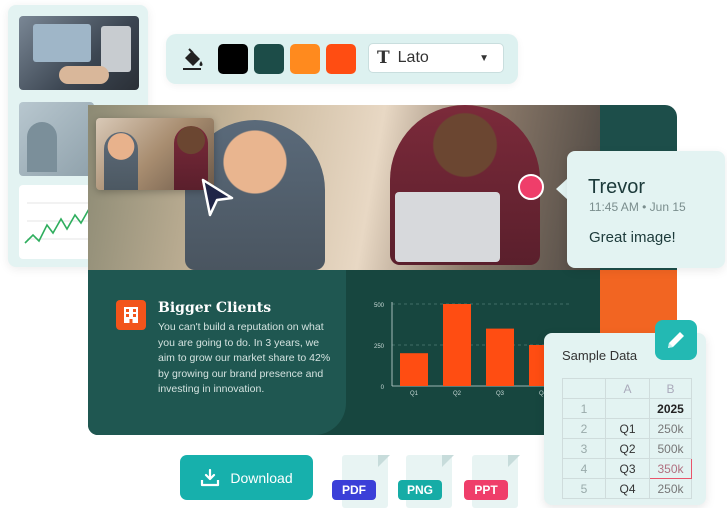 This screenshot has height=508, width=727. I want to click on pencil-icon, so click(676, 340).